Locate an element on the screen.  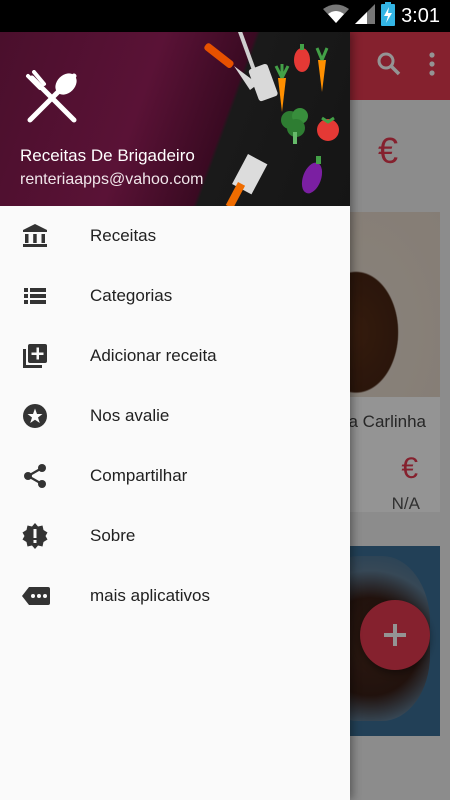
drawer-item-mais-aplicativos: mais aplicativos is located at coordinates (175, 596).